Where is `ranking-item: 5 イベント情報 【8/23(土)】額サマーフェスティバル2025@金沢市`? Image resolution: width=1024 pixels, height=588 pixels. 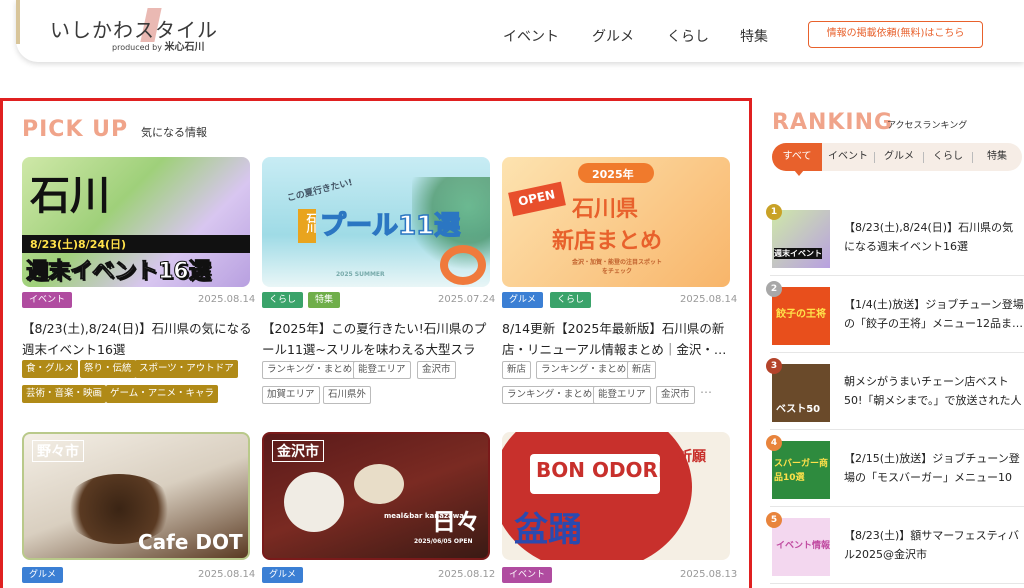
ranking-item: 5 イベント情報 【8/23(土)】額サマーフェスティバル2025@金沢市 is located at coordinates (895, 546).